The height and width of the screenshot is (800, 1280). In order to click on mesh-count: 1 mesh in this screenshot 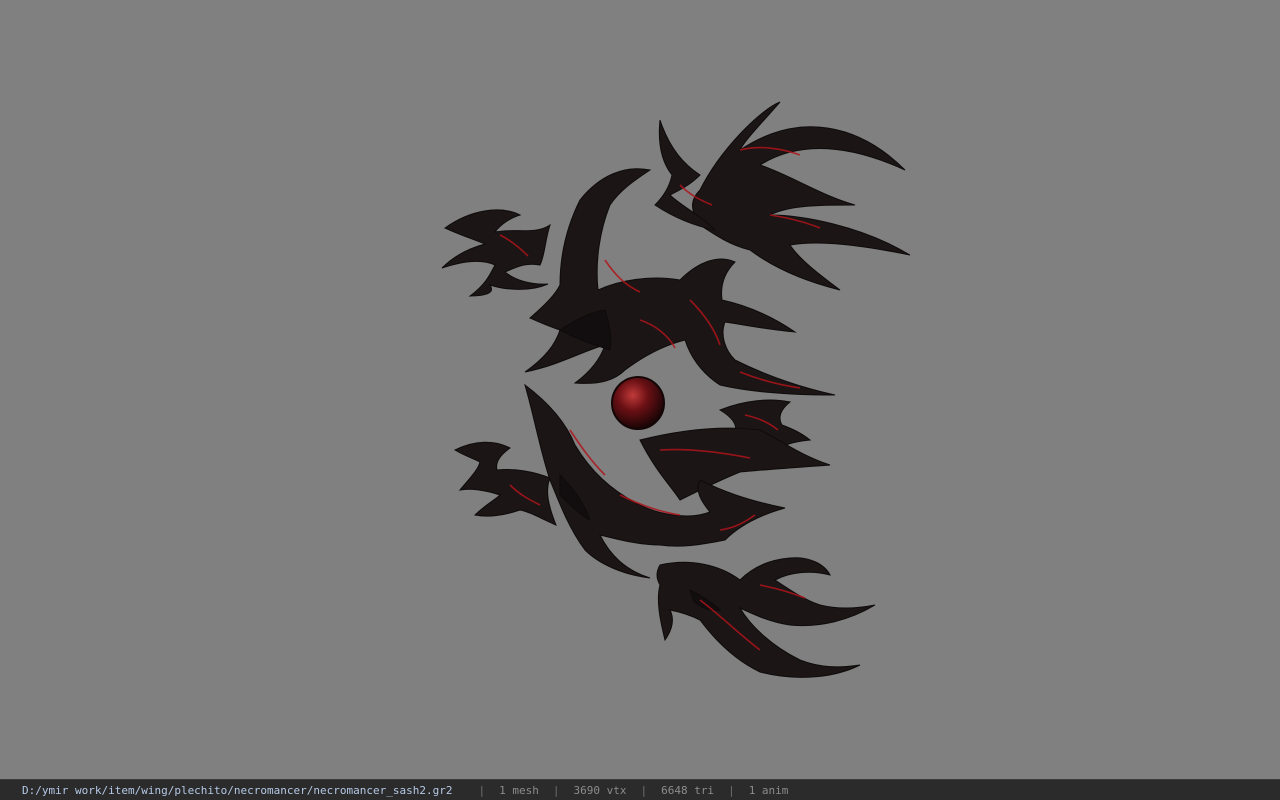, I will do `click(519, 790)`.